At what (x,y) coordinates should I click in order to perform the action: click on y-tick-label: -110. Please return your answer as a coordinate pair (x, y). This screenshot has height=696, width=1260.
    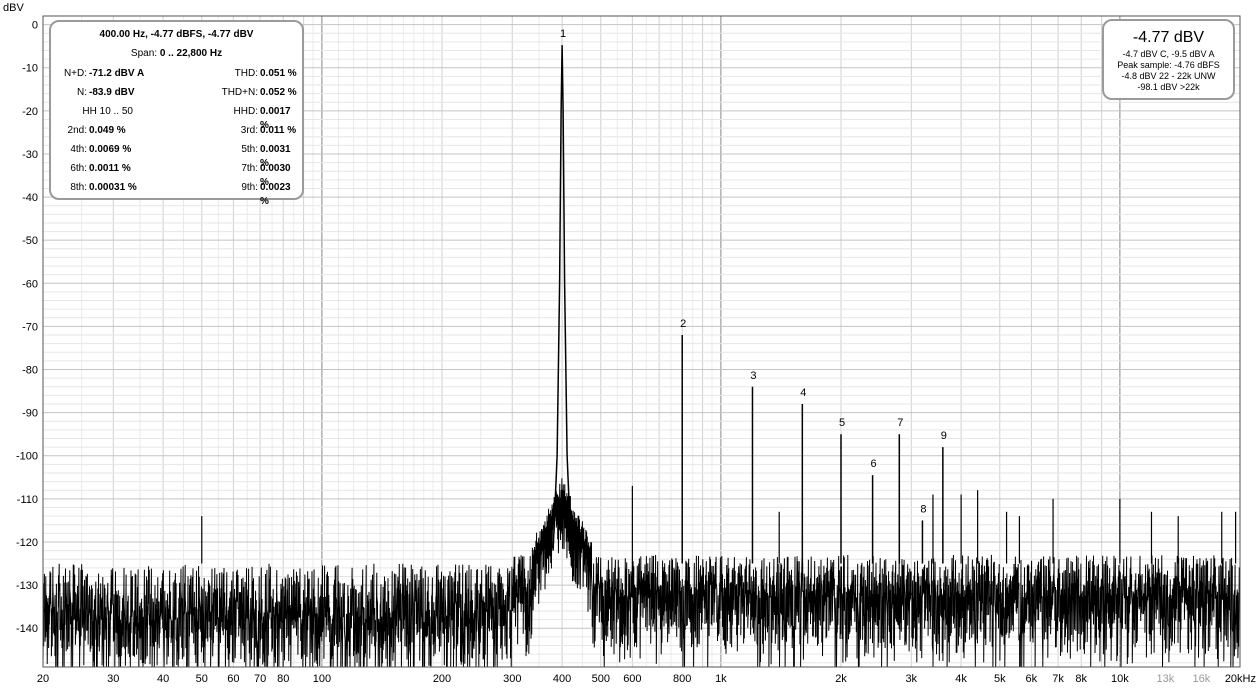
    Looking at the image, I should click on (27, 500).